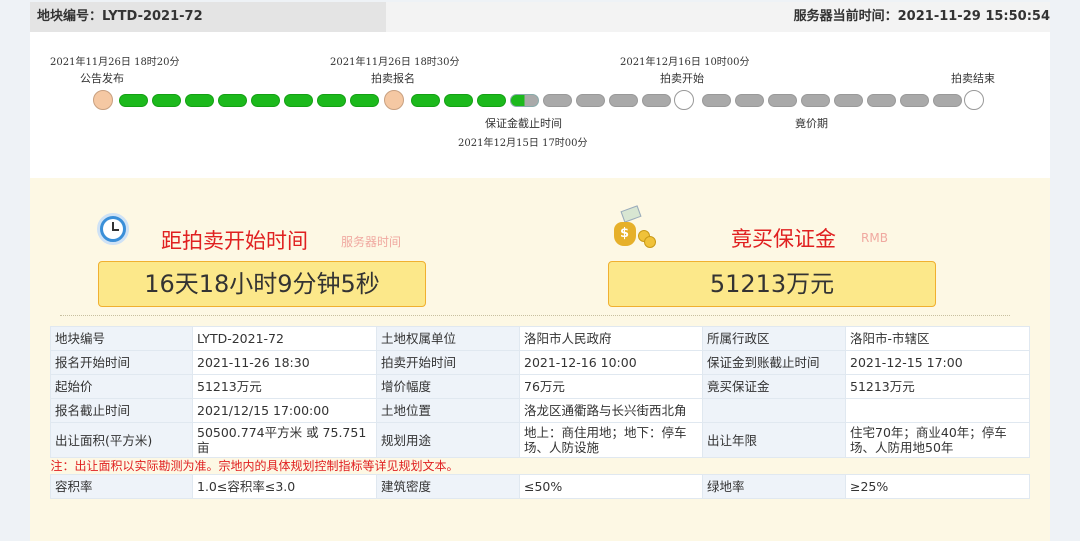 The image size is (1080, 541). Describe the element at coordinates (448, 410) in the screenshot. I see `field-label: 土地位置` at that location.